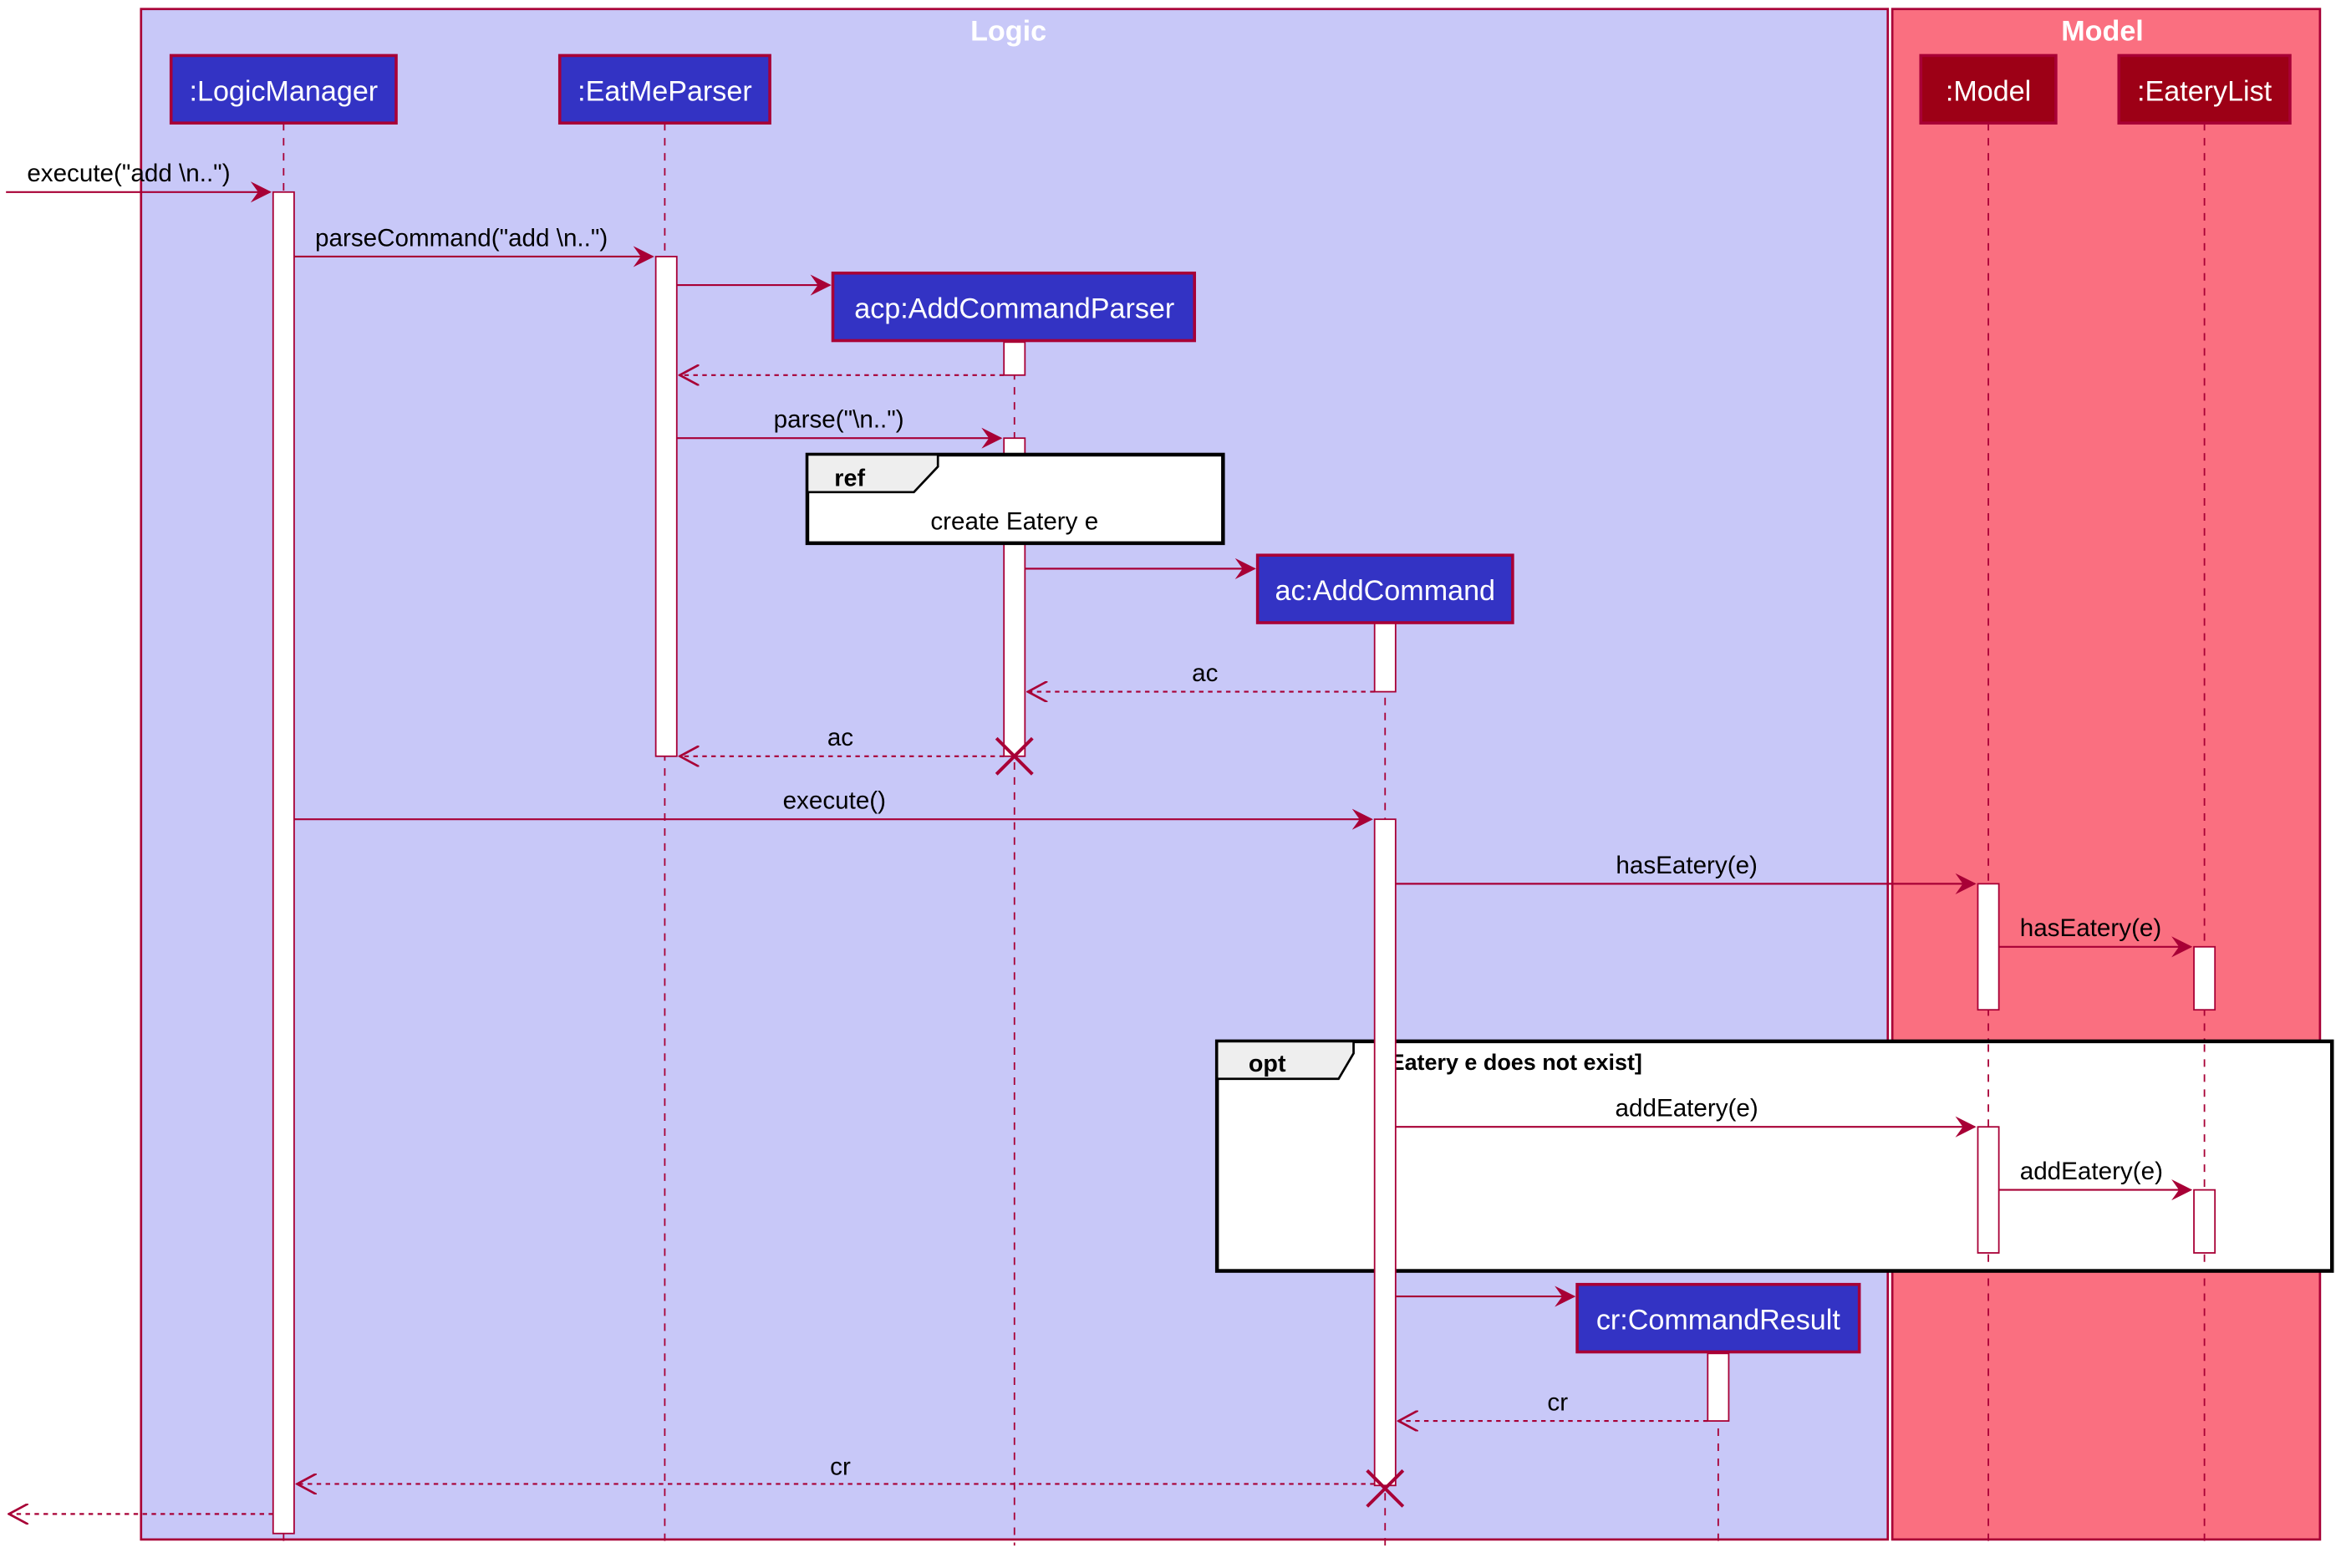 The width and height of the screenshot is (2341, 1568). Describe the element at coordinates (128, 173) in the screenshot. I see `message-label-execute-in: execute("add \n..")` at that location.